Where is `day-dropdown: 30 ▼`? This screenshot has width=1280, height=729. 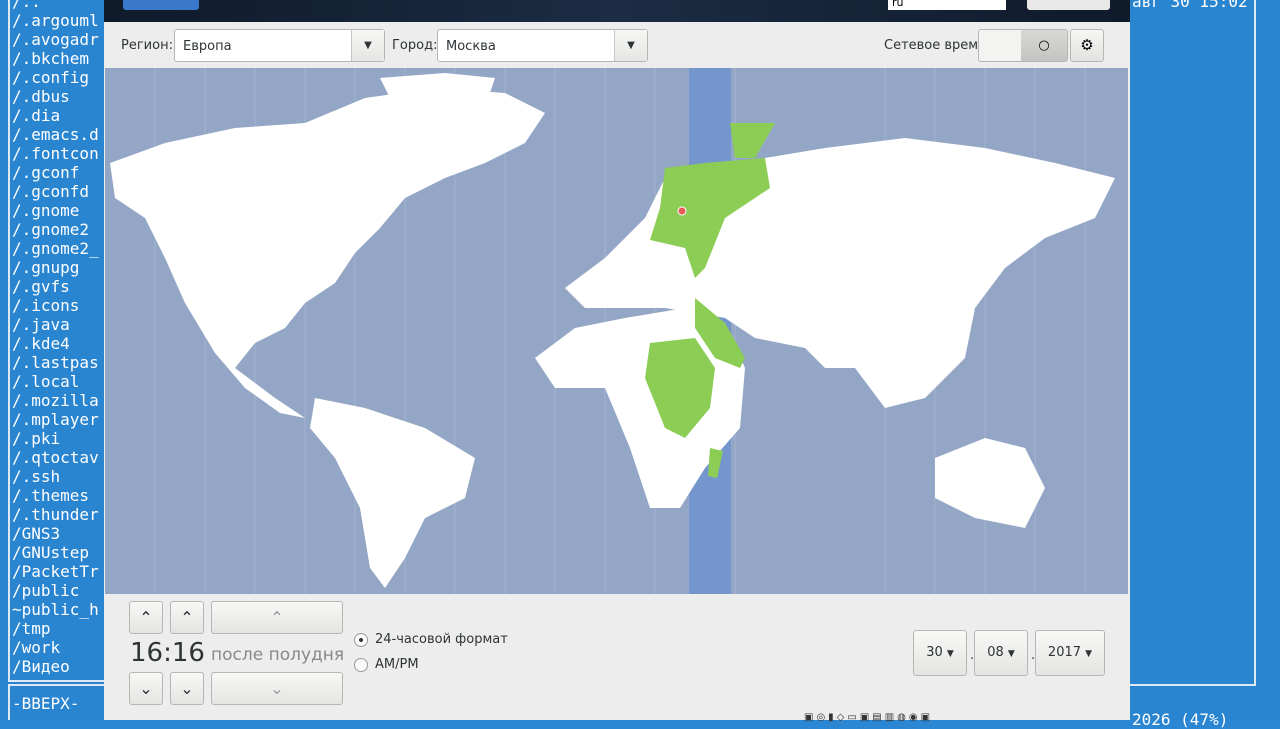
day-dropdown: 30 ▼ is located at coordinates (940, 653).